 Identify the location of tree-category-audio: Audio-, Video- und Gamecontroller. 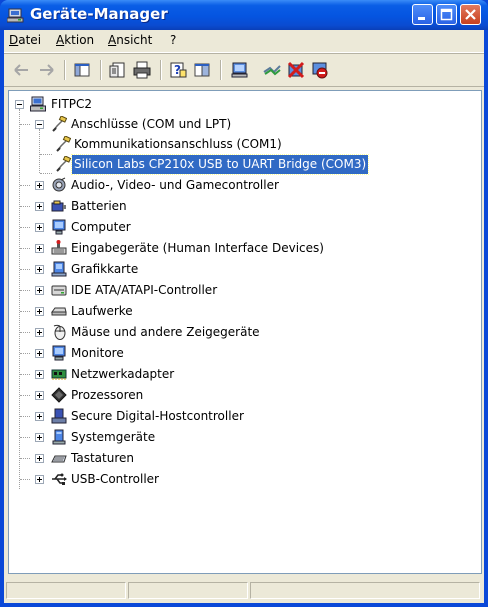
(179, 185).